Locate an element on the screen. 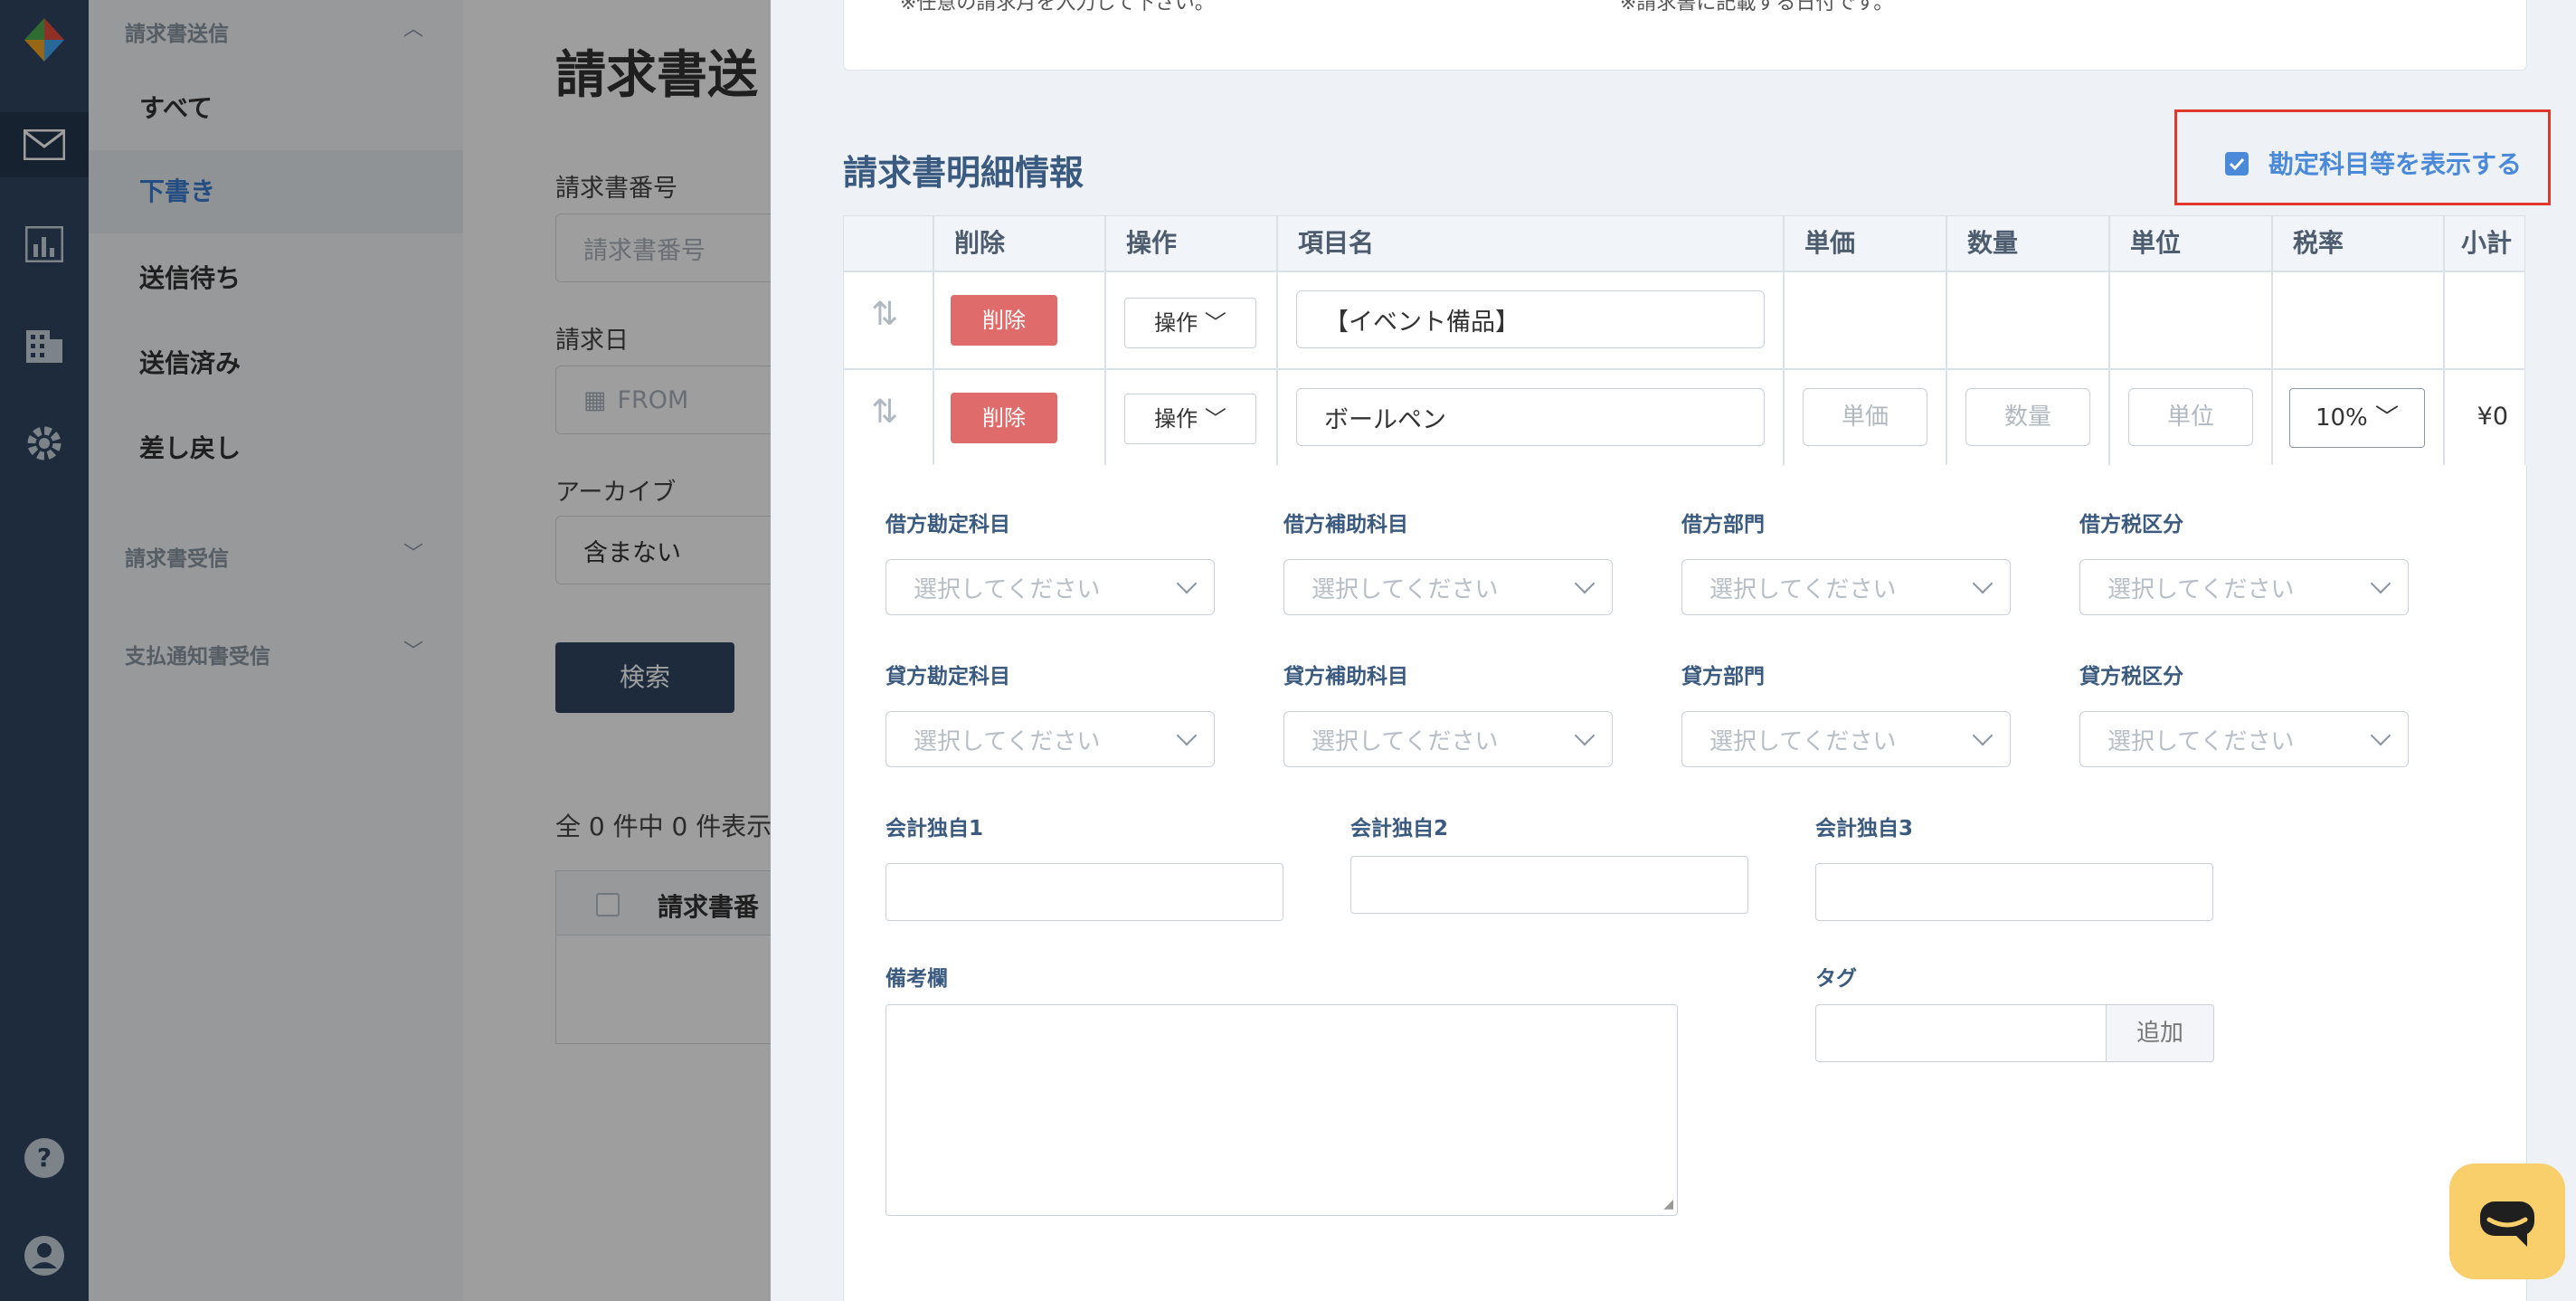 Image resolution: width=2576 pixels, height=1301 pixels. row-unit-cell: 単位 is located at coordinates (2190, 418).